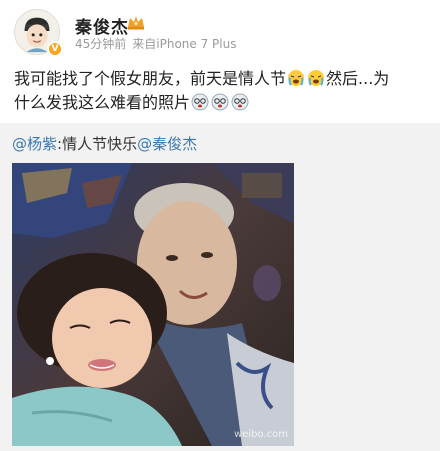 This screenshot has height=451, width=440. What do you see at coordinates (34, 144) in the screenshot?
I see `mention-link: @杨紫` at bounding box center [34, 144].